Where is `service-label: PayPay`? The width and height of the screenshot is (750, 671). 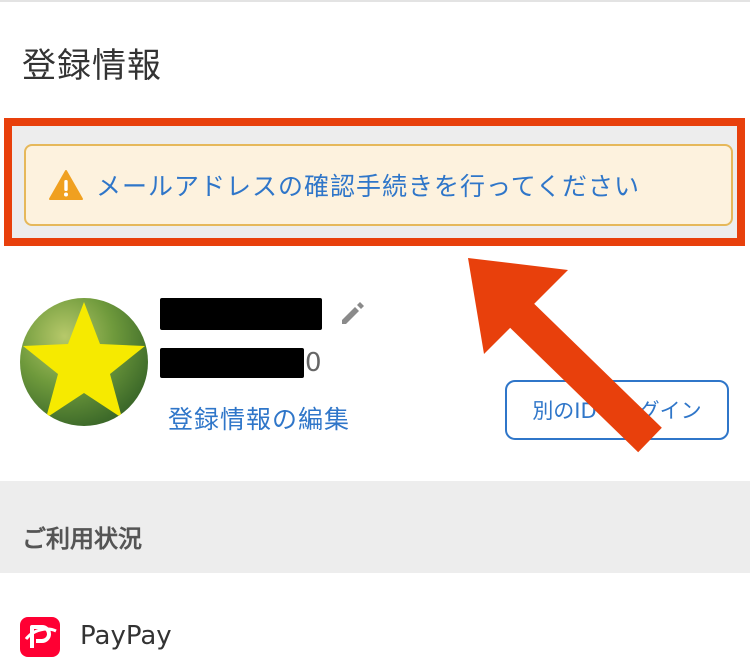 service-label: PayPay is located at coordinates (126, 636).